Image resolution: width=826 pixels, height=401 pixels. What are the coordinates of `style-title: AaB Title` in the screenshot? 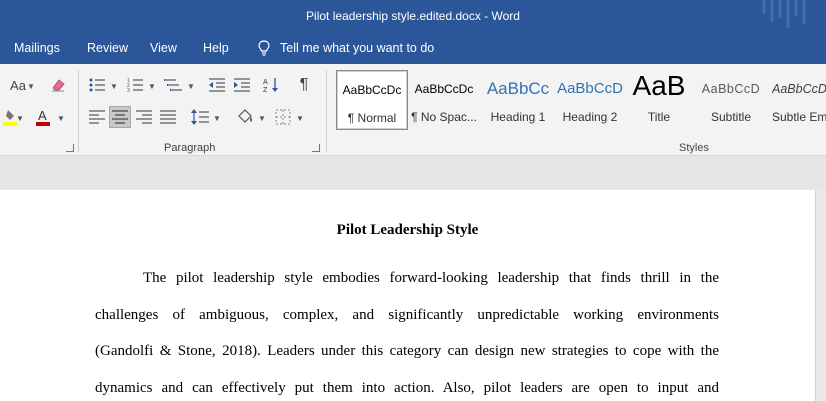 It's located at (659, 100).